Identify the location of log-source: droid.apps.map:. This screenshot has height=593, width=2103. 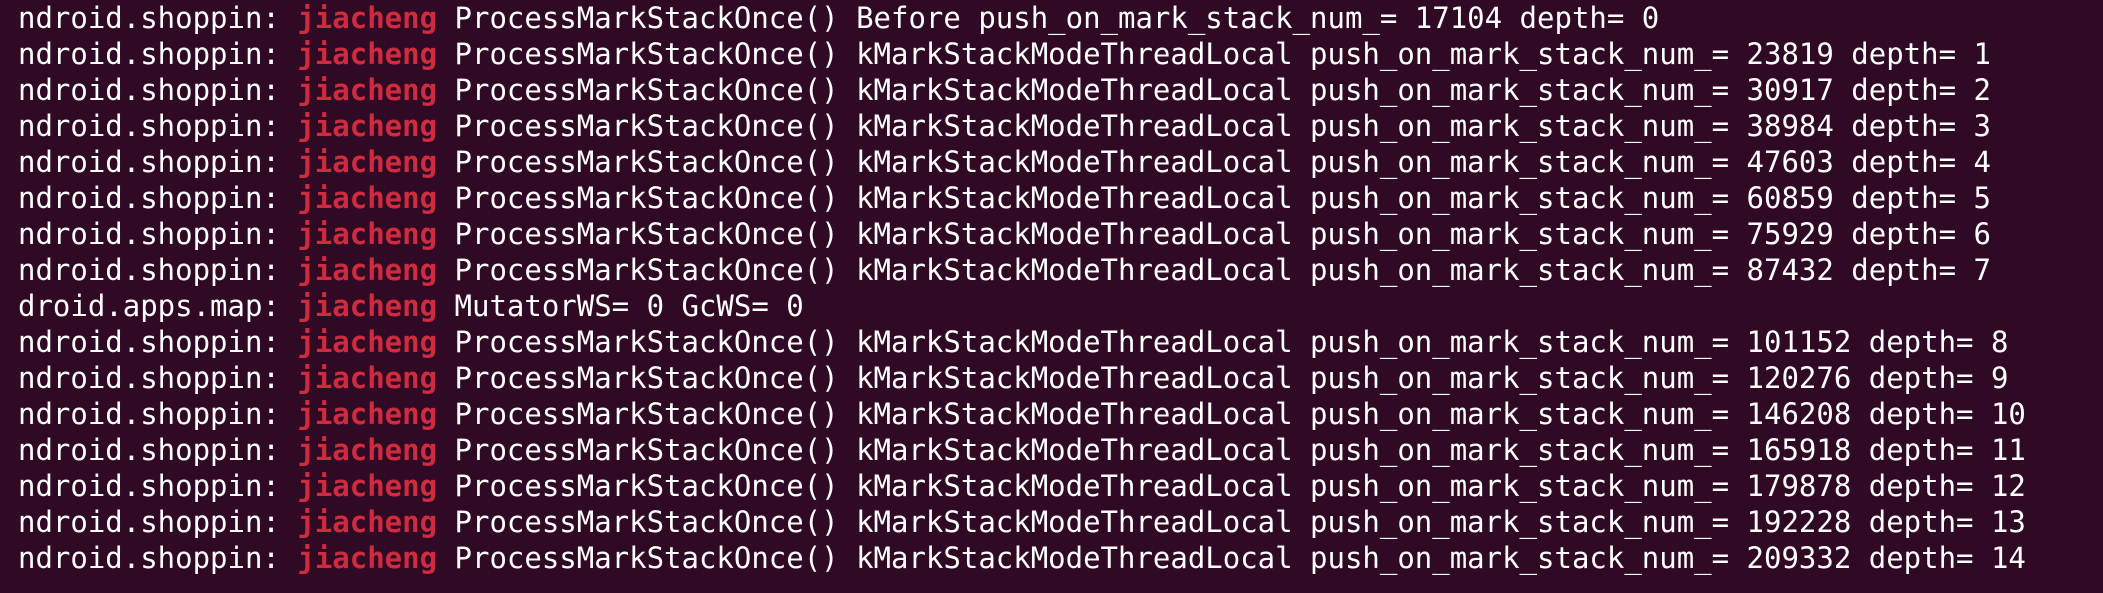
(149, 306).